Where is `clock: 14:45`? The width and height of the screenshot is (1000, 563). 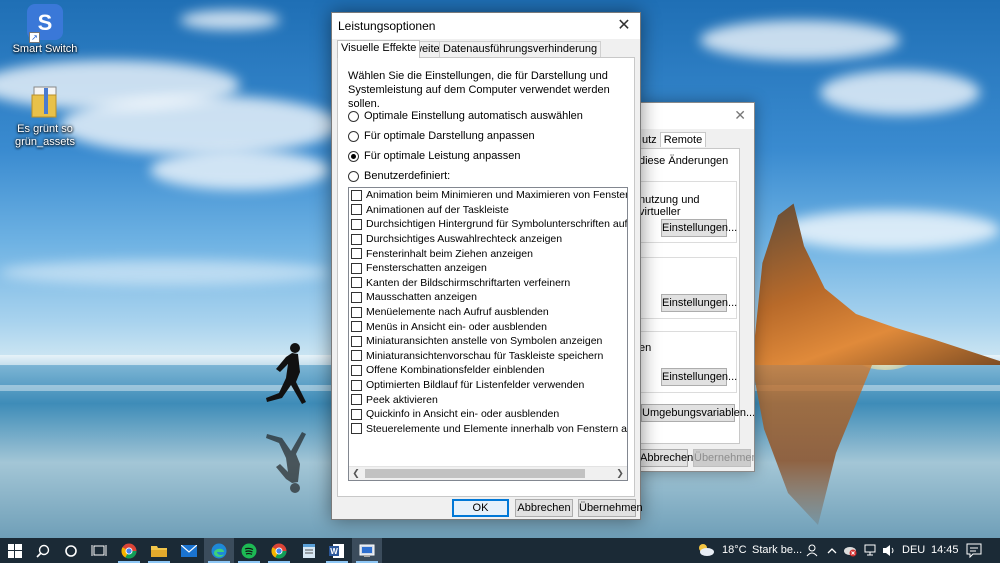 clock: 14:45 is located at coordinates (945, 550).